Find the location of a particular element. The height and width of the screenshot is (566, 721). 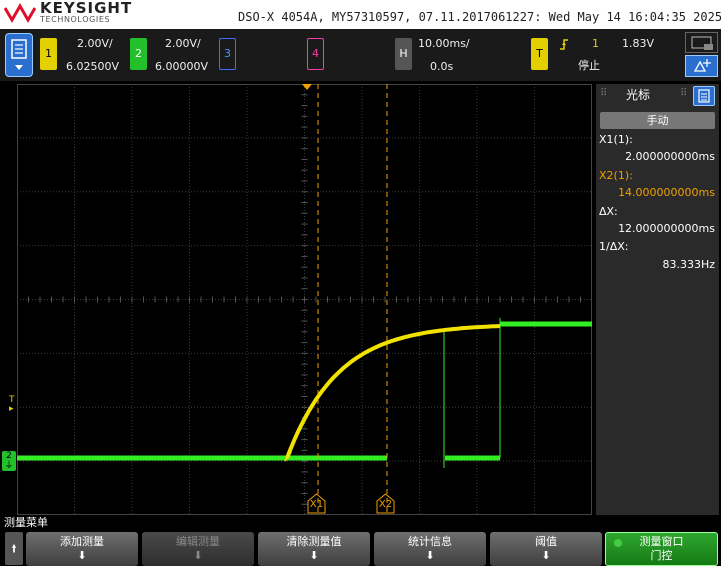

thresholds-button: 阈值 ⬇ is located at coordinates (546, 549).